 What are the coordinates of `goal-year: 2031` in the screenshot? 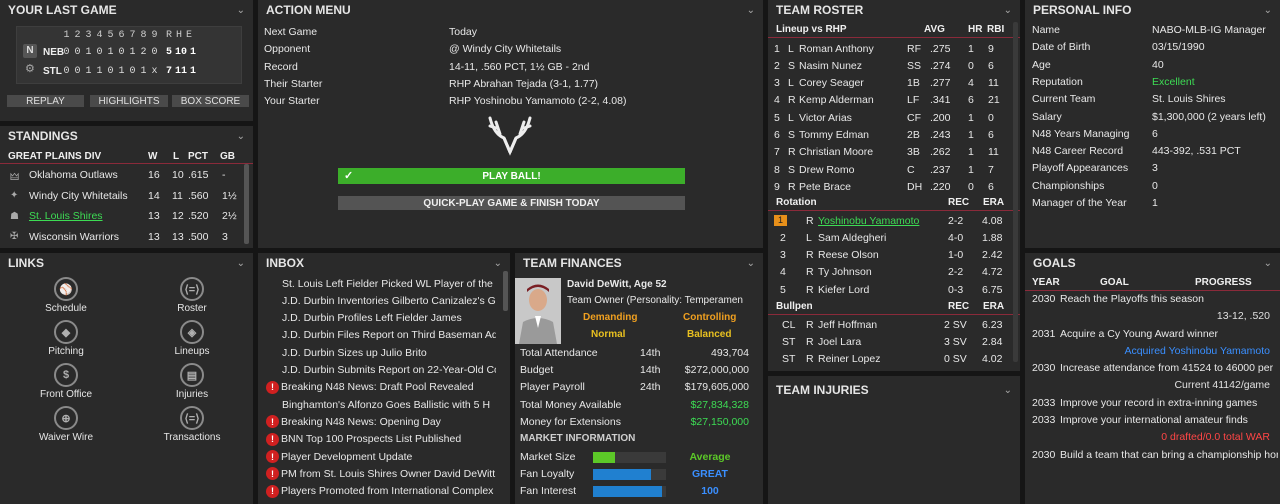 It's located at (1044, 333).